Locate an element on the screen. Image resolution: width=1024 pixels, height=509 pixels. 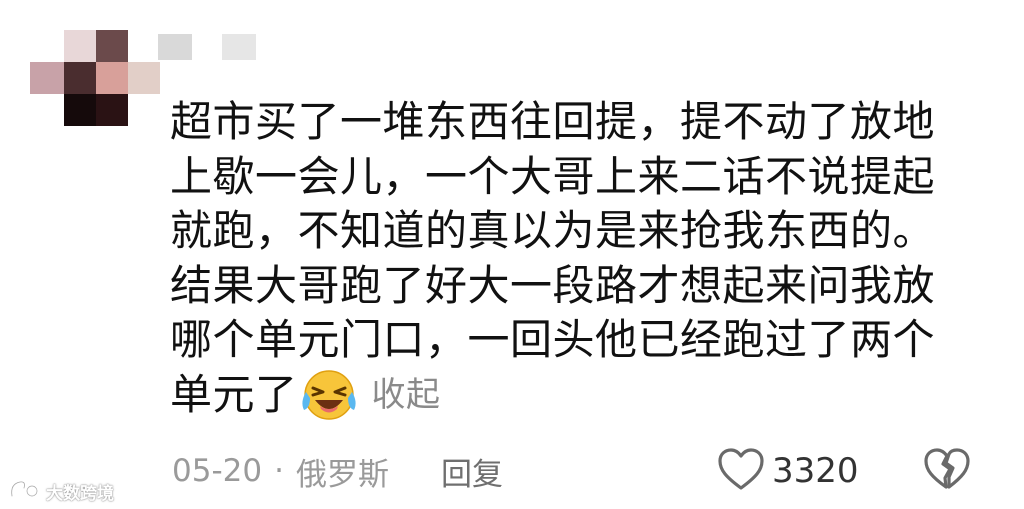
watermark-logo-icon is located at coordinates (27, 491).